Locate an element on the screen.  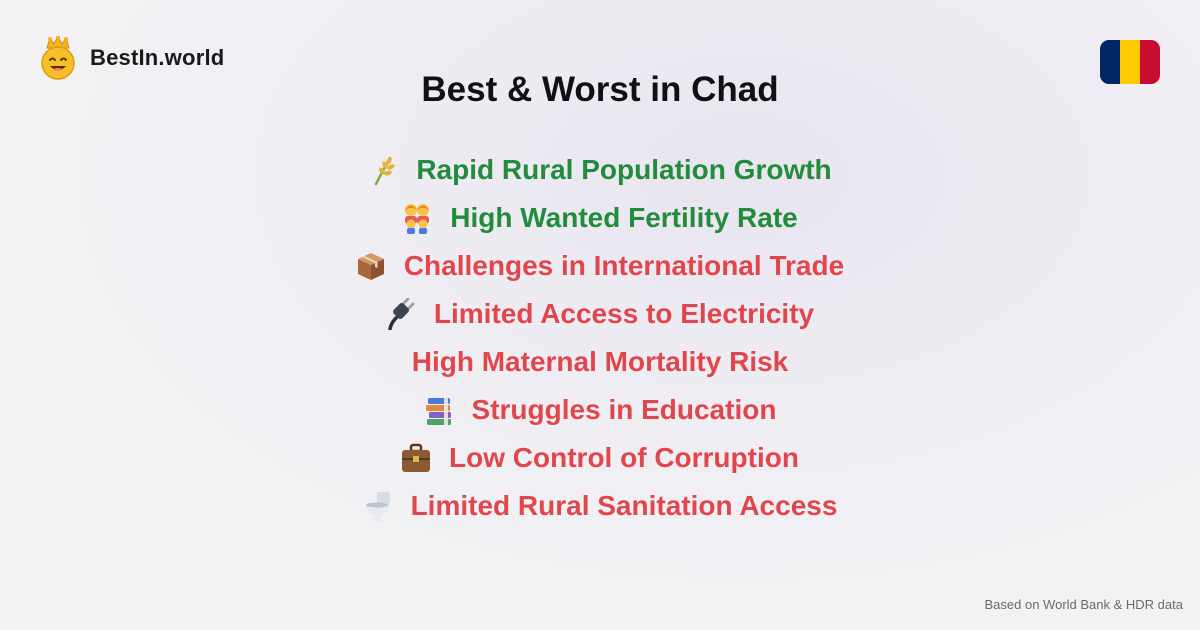
list-item: Limited Access to Electricity is located at coordinates (600, 314).